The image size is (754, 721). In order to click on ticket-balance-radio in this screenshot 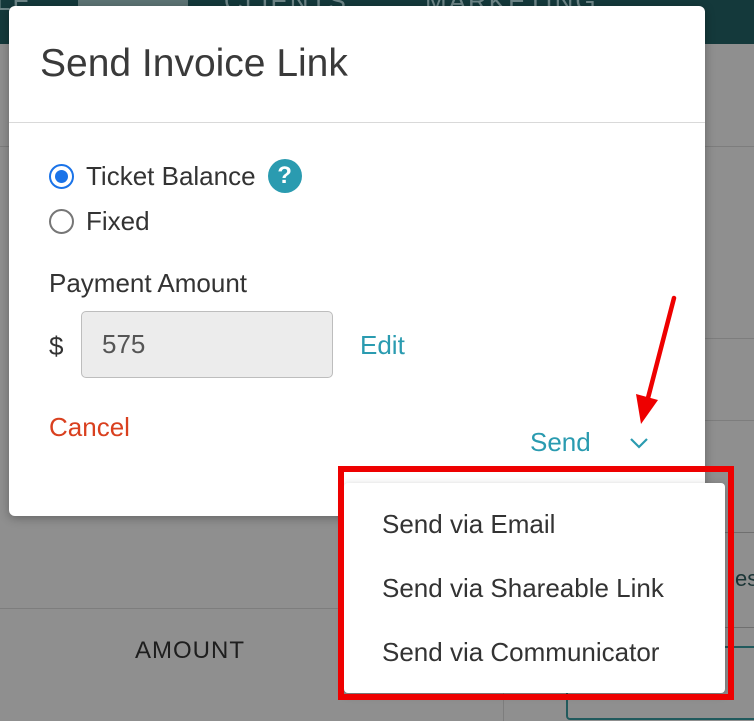, I will do `click(61, 176)`.